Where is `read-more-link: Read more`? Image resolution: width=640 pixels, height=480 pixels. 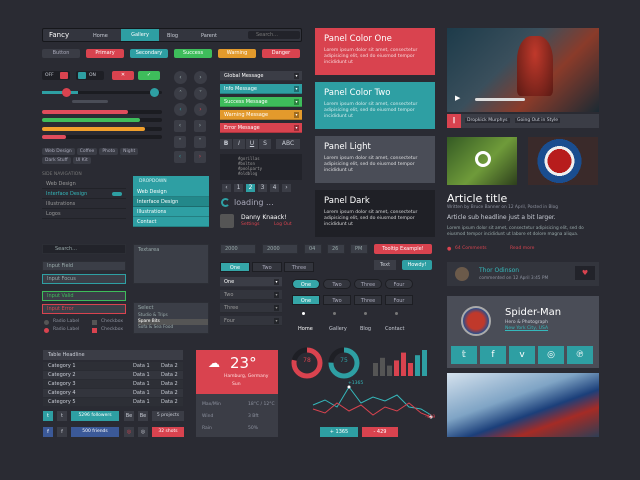
read-more-link: Read more is located at coordinates (522, 248).